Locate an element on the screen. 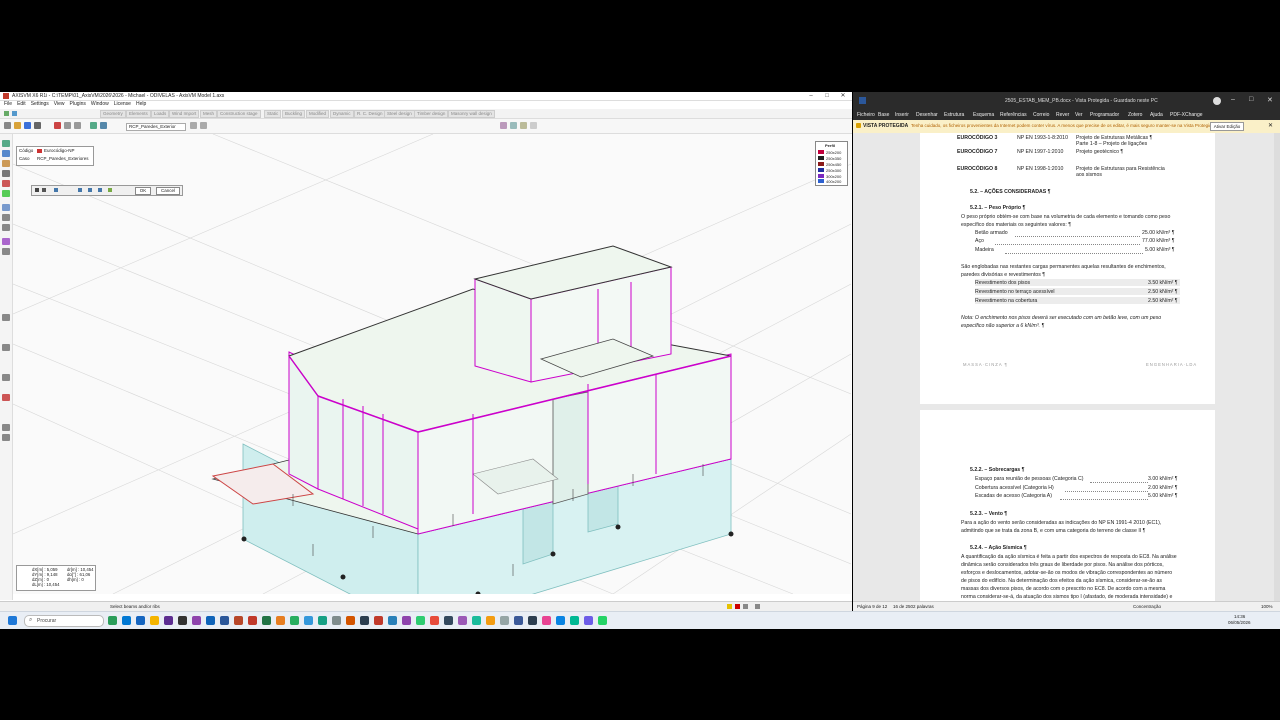  tab-desenhar: Desenhar is located at coordinates (927, 115).